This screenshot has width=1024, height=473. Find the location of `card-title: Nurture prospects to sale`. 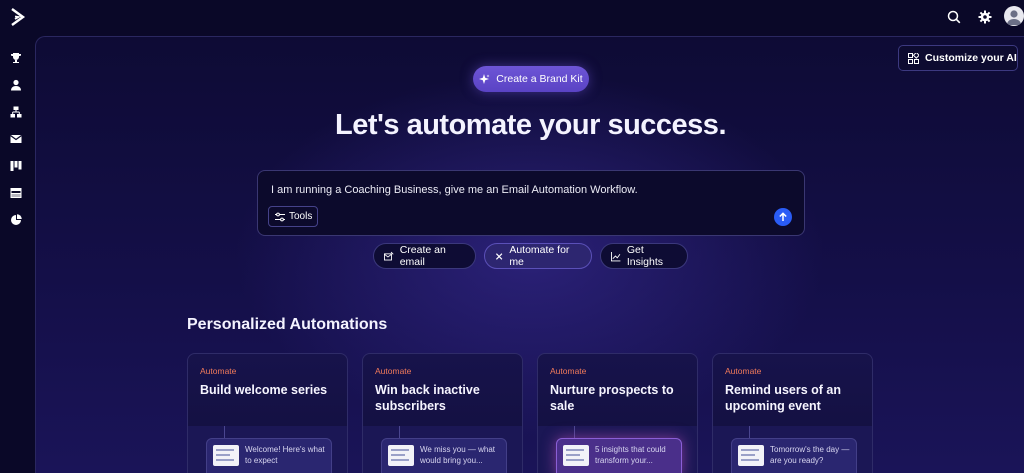

card-title: Nurture prospects to sale is located at coordinates (612, 398).